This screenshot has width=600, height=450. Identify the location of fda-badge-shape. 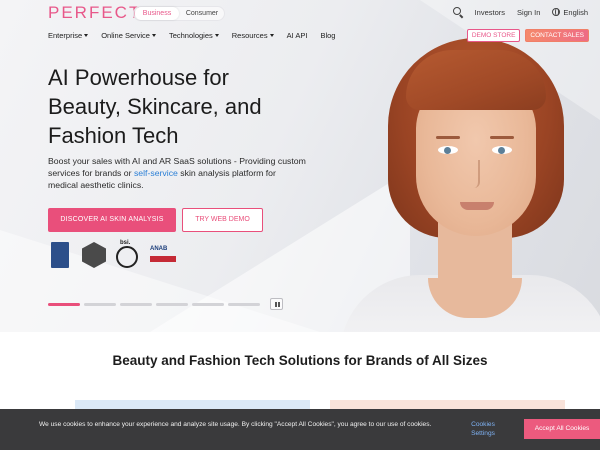
(60, 255).